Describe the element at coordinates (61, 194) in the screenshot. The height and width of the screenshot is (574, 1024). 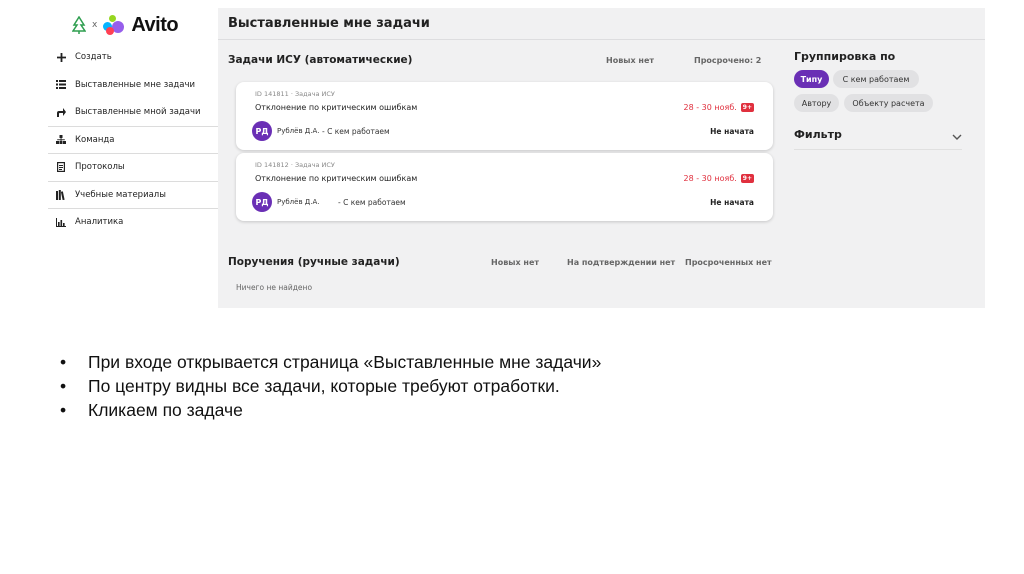
I see `books-icon` at that location.